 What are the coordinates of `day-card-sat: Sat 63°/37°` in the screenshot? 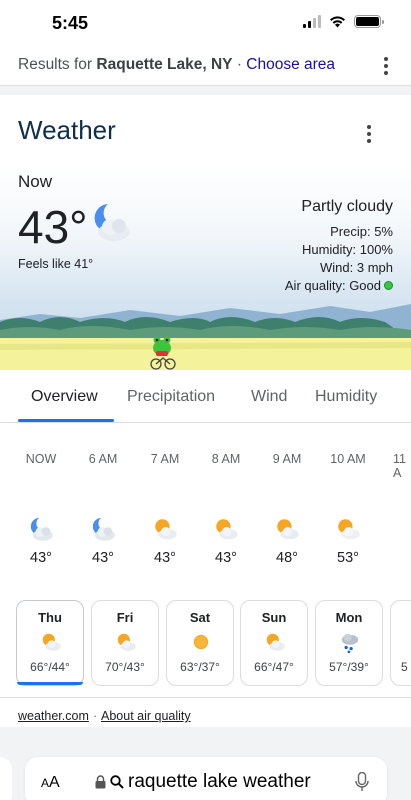 It's located at (200, 643).